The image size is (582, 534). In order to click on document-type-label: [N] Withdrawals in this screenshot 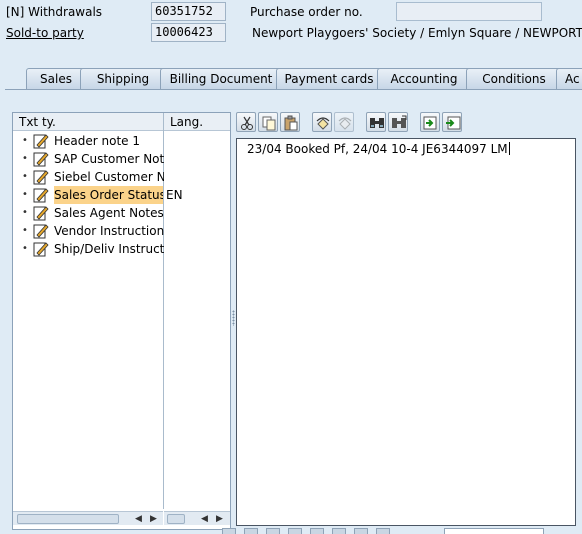, I will do `click(54, 12)`.